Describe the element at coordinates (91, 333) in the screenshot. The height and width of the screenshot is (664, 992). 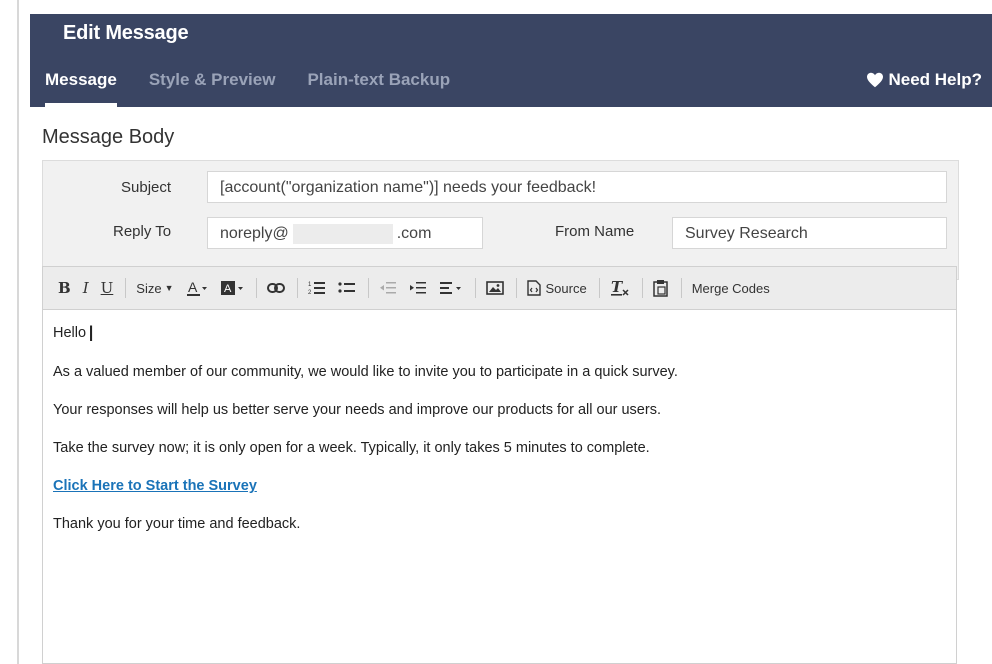
I see `text-cursor-icon: Ι` at that location.